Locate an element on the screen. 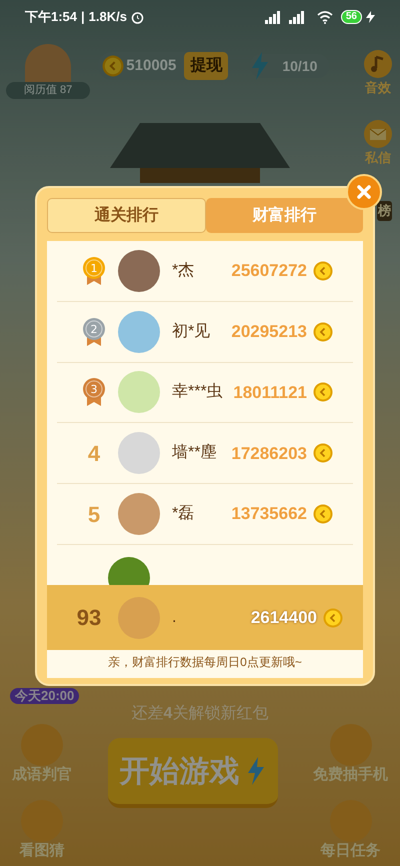 Image resolution: width=400 pixels, height=866 pixels. coin-balance: 510005 is located at coordinates (151, 66).